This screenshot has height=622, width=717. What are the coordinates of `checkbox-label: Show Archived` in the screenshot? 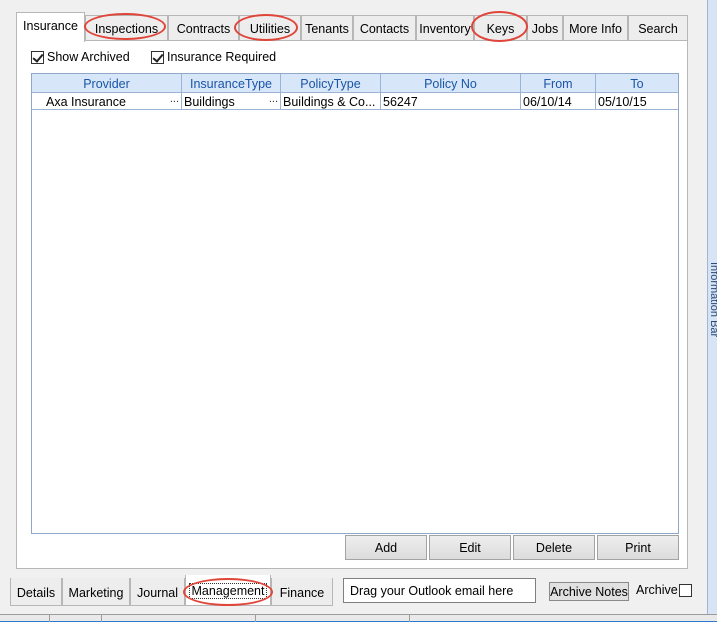 It's located at (88, 57).